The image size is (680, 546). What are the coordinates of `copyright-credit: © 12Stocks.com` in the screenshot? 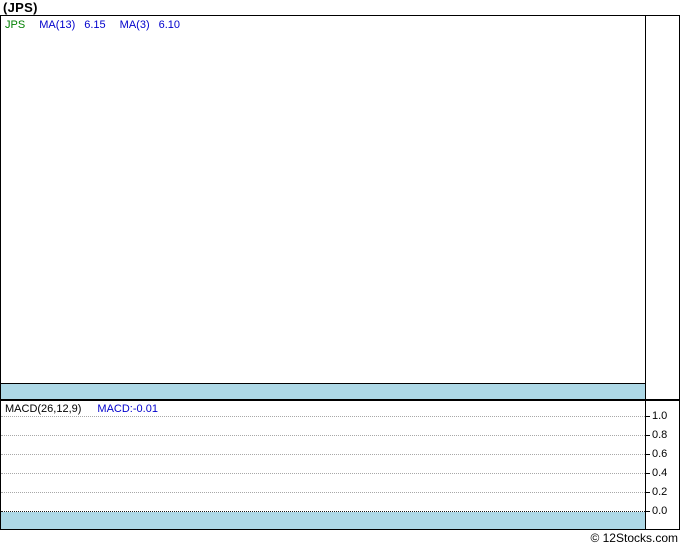 It's located at (634, 538).